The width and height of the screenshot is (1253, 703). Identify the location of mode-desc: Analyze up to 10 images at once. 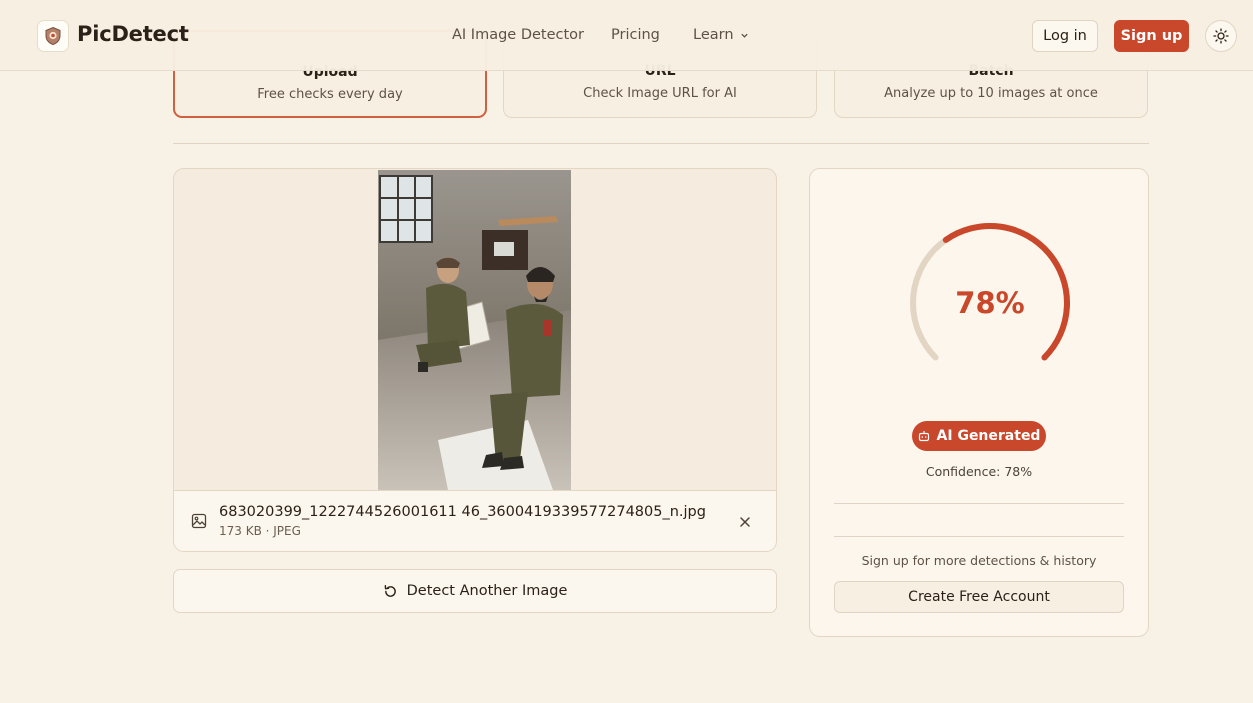
(991, 93).